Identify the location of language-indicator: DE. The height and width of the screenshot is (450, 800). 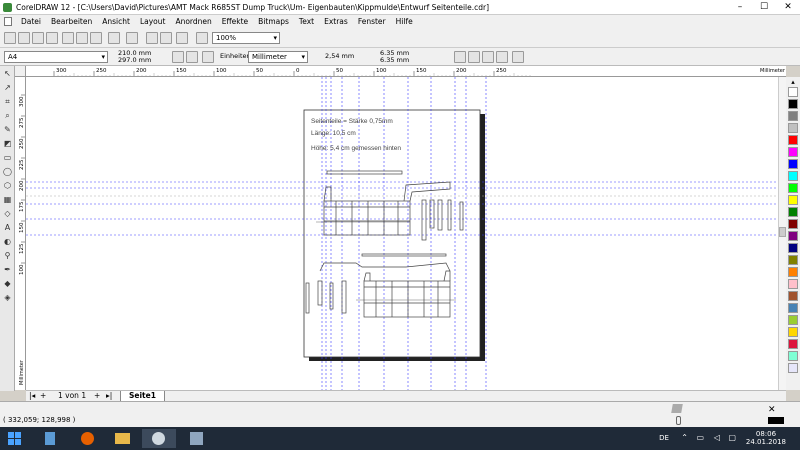
(664, 438).